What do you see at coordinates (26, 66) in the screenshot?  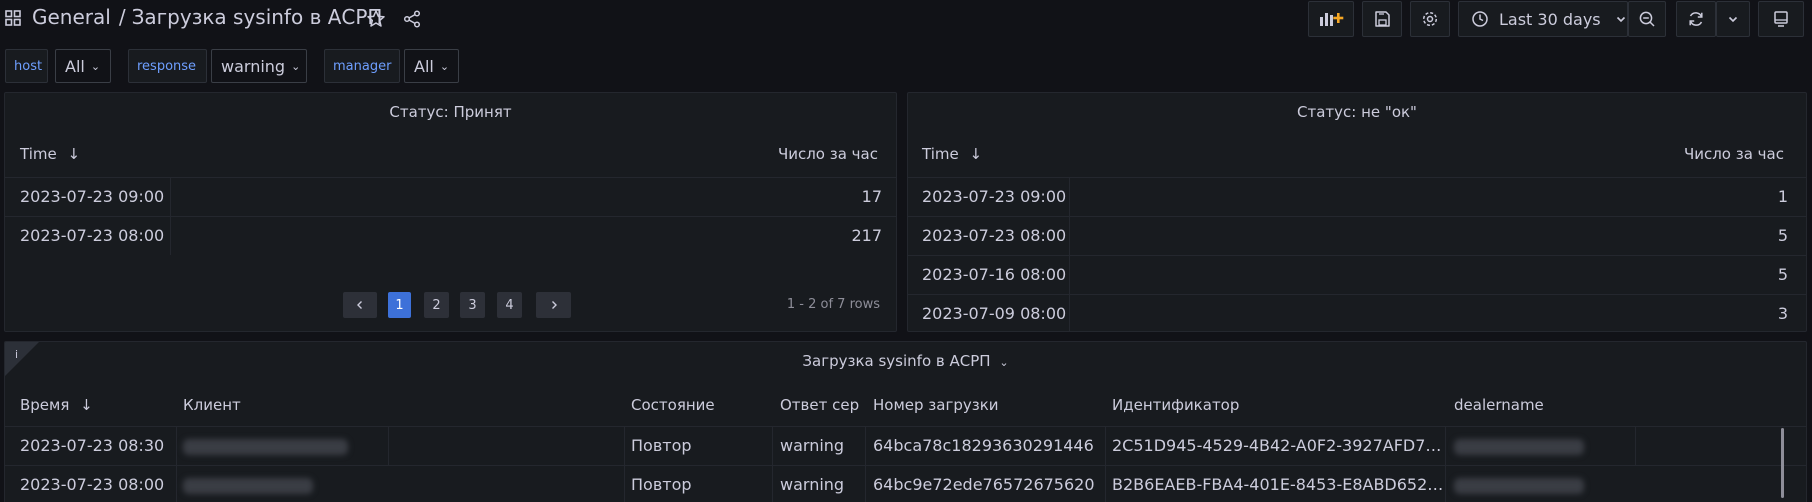 I see `variable-label-host: host` at bounding box center [26, 66].